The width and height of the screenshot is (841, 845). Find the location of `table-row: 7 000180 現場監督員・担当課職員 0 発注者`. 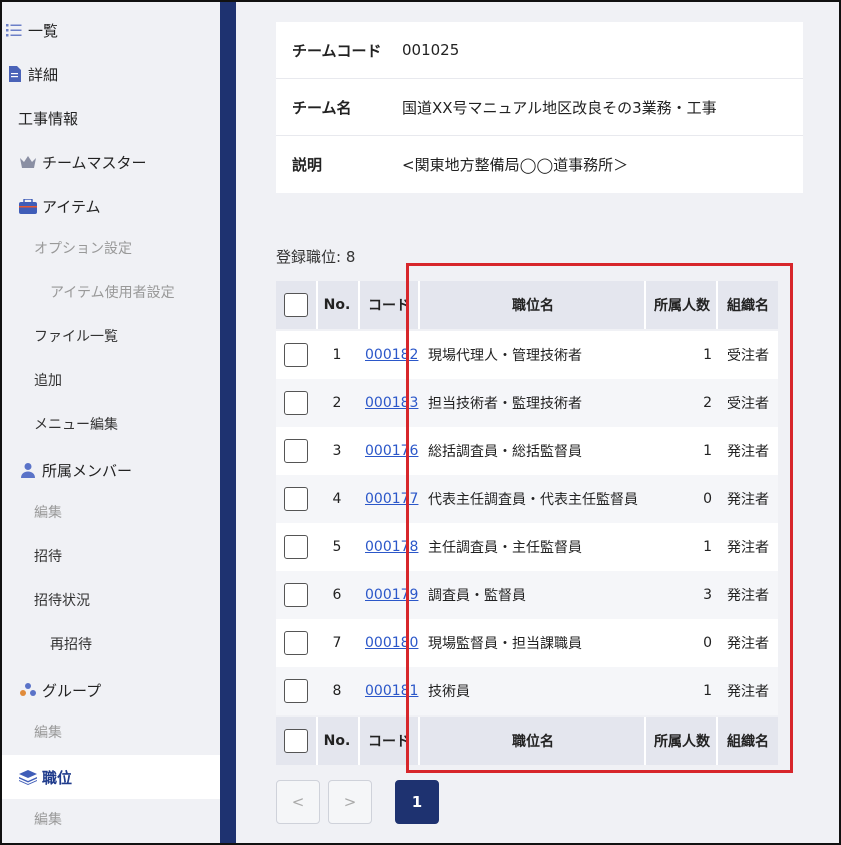

table-row: 7 000180 現場監督員・担当課職員 0 発注者 is located at coordinates (527, 643).